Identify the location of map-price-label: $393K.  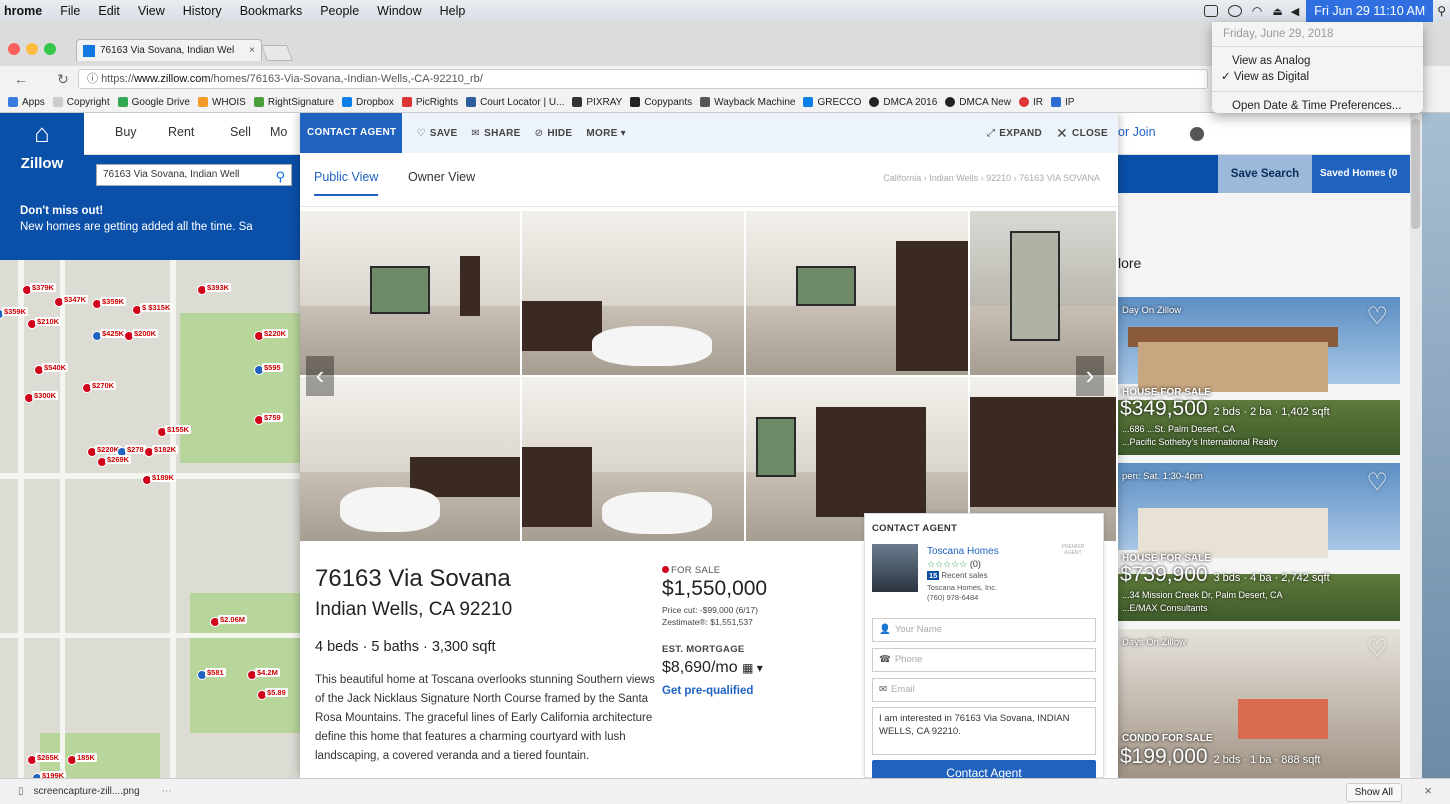
(218, 287).